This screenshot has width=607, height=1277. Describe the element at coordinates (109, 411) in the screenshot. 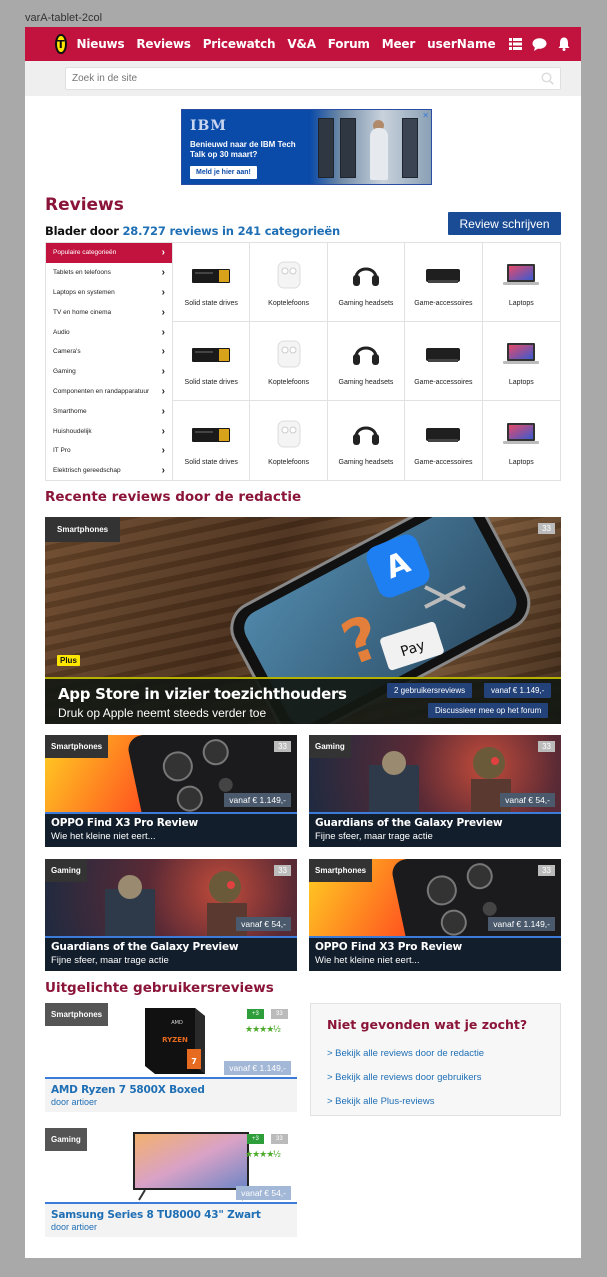

I see `category-item: Smarthome ›` at that location.